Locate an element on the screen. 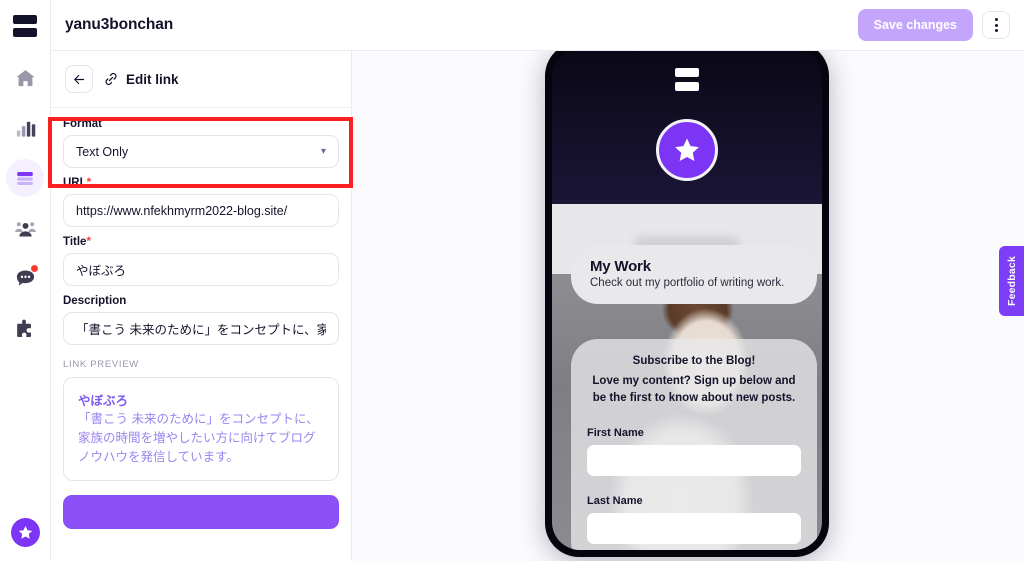 The height and width of the screenshot is (561, 1024). description-input is located at coordinates (201, 328).